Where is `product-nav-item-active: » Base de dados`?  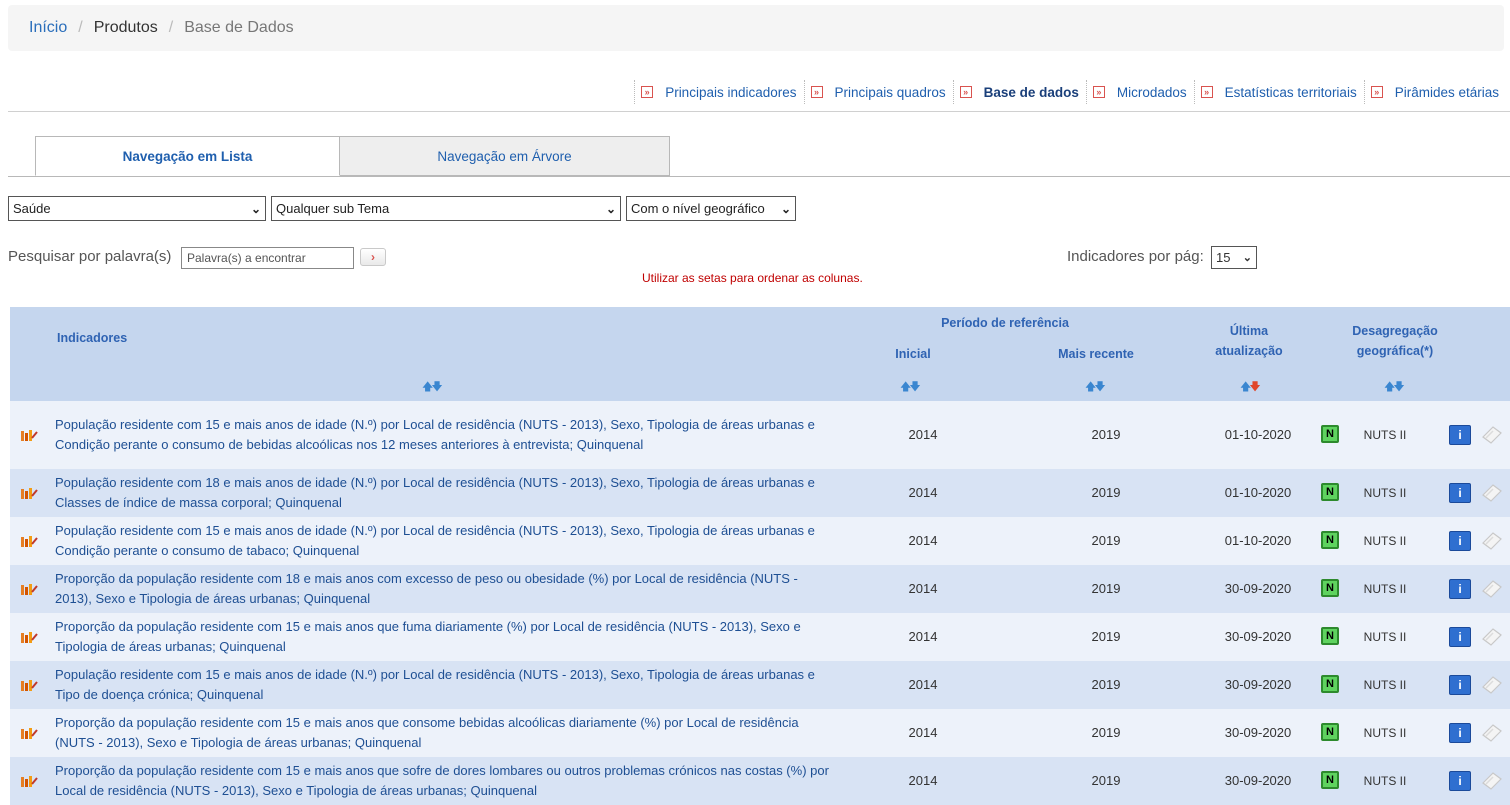 product-nav-item-active: » Base de dados is located at coordinates (1019, 92).